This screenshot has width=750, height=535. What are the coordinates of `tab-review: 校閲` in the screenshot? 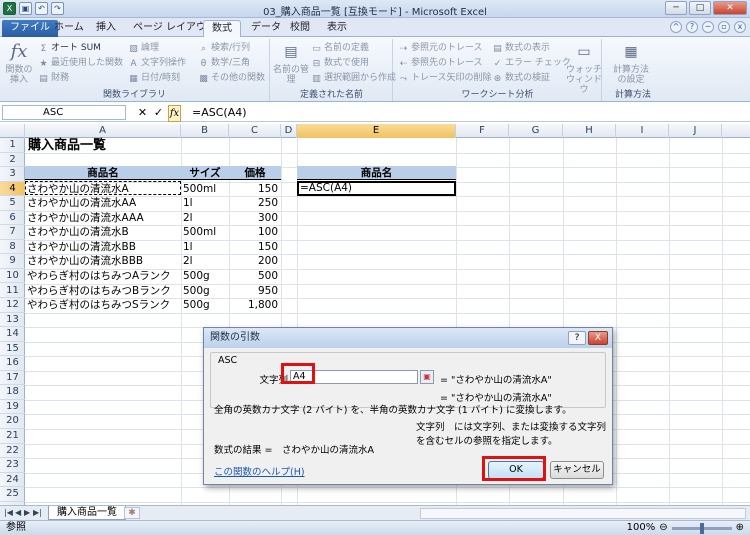 It's located at (300, 28).